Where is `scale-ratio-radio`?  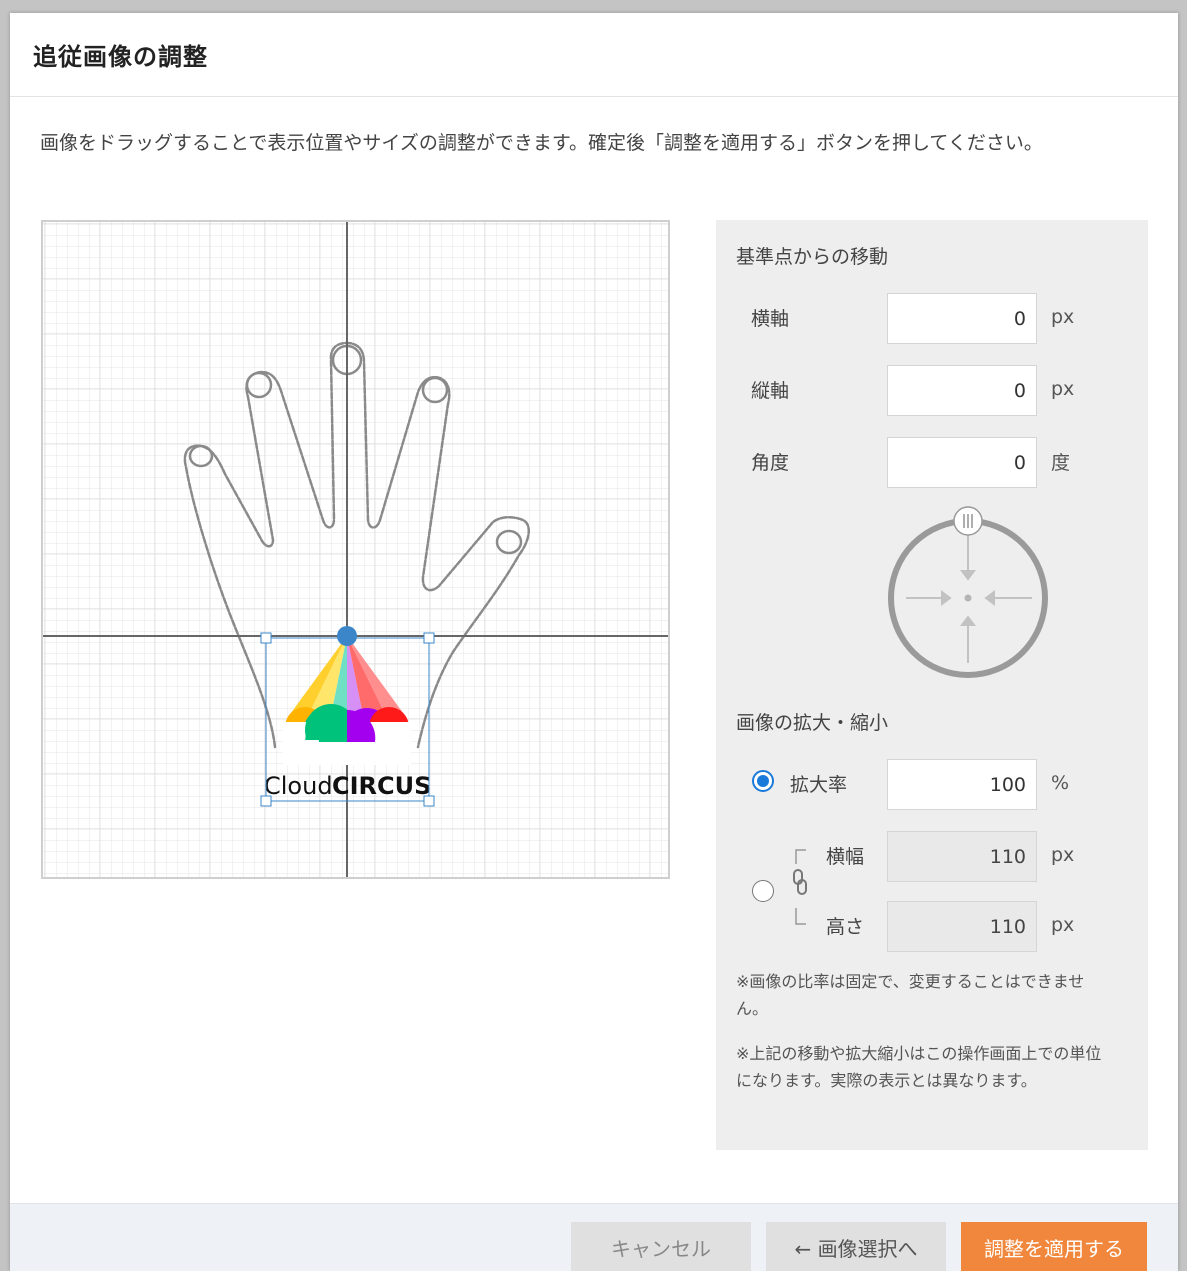 scale-ratio-radio is located at coordinates (763, 781).